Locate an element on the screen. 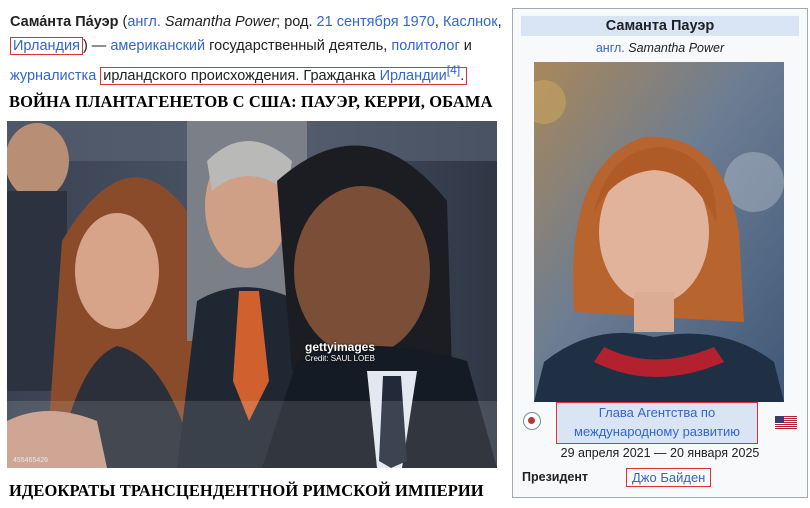 The image size is (810, 508). getty-watermark: gettyimages Credit: SAUL LOEB is located at coordinates (340, 351).